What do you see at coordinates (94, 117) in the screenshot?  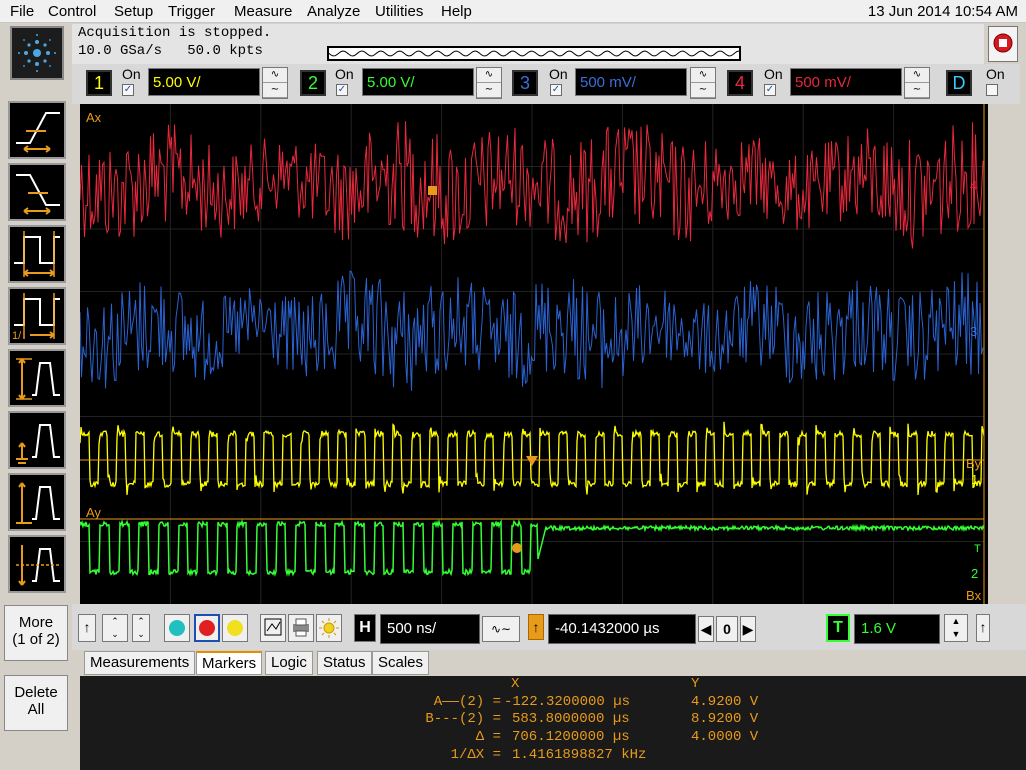 I see `marker-ax-label: Ax` at bounding box center [94, 117].